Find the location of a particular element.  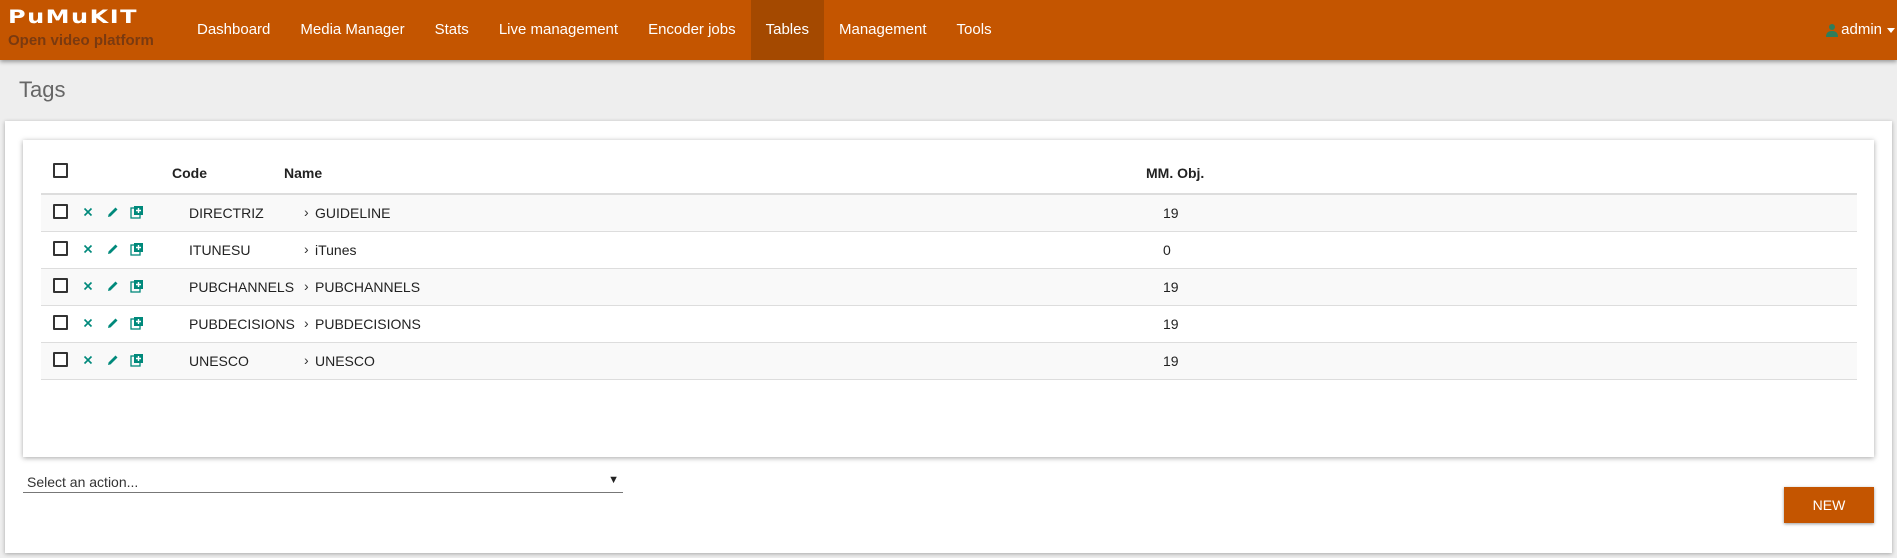

tag-name: iTunes is located at coordinates (336, 250).